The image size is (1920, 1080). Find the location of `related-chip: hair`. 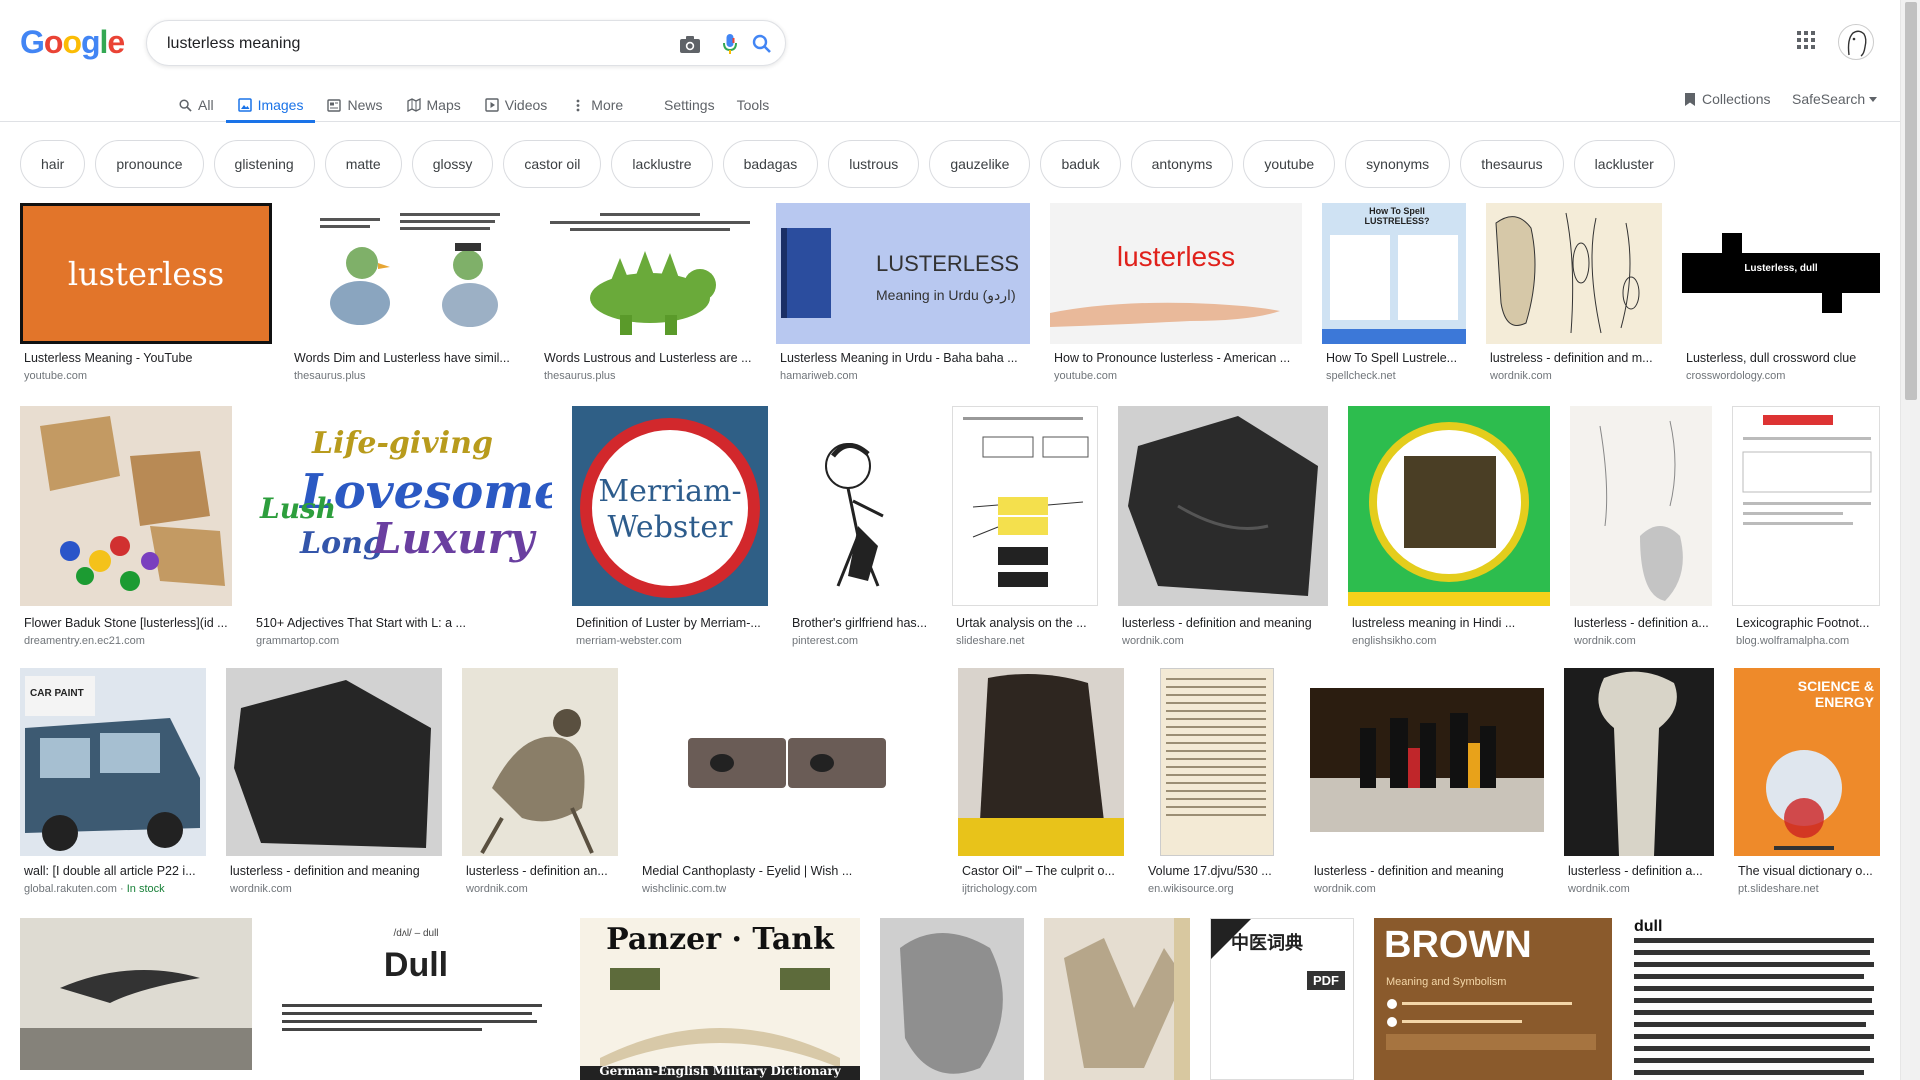

related-chip: hair is located at coordinates (53, 164).